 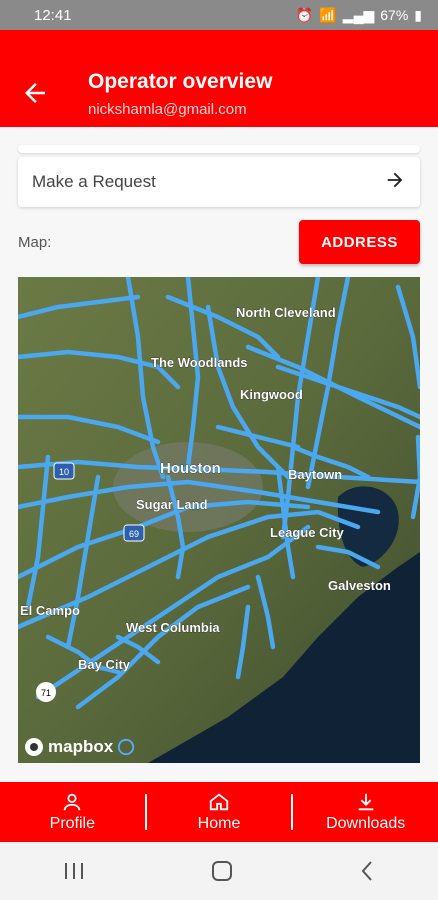 What do you see at coordinates (104, 664) in the screenshot?
I see `map-label-bay-city: Bay City` at bounding box center [104, 664].